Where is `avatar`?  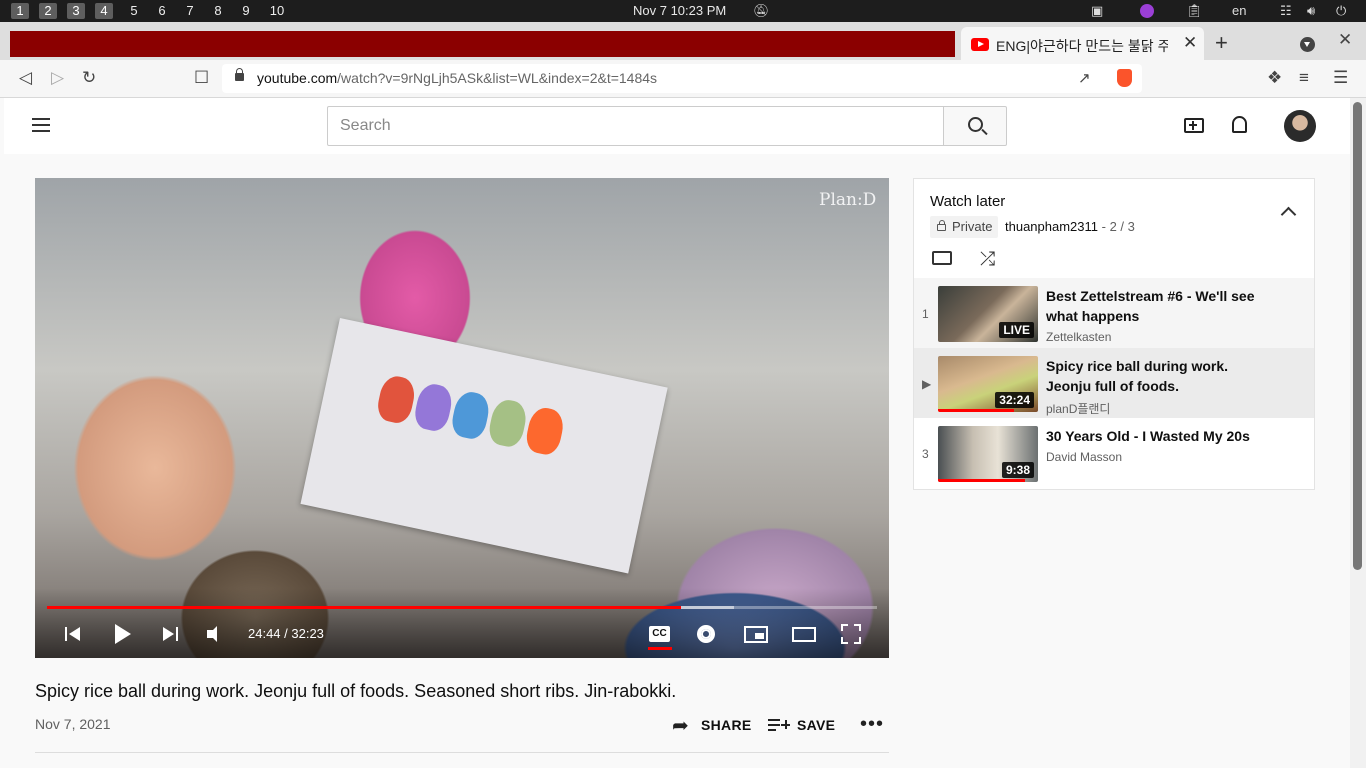 avatar is located at coordinates (1300, 126).